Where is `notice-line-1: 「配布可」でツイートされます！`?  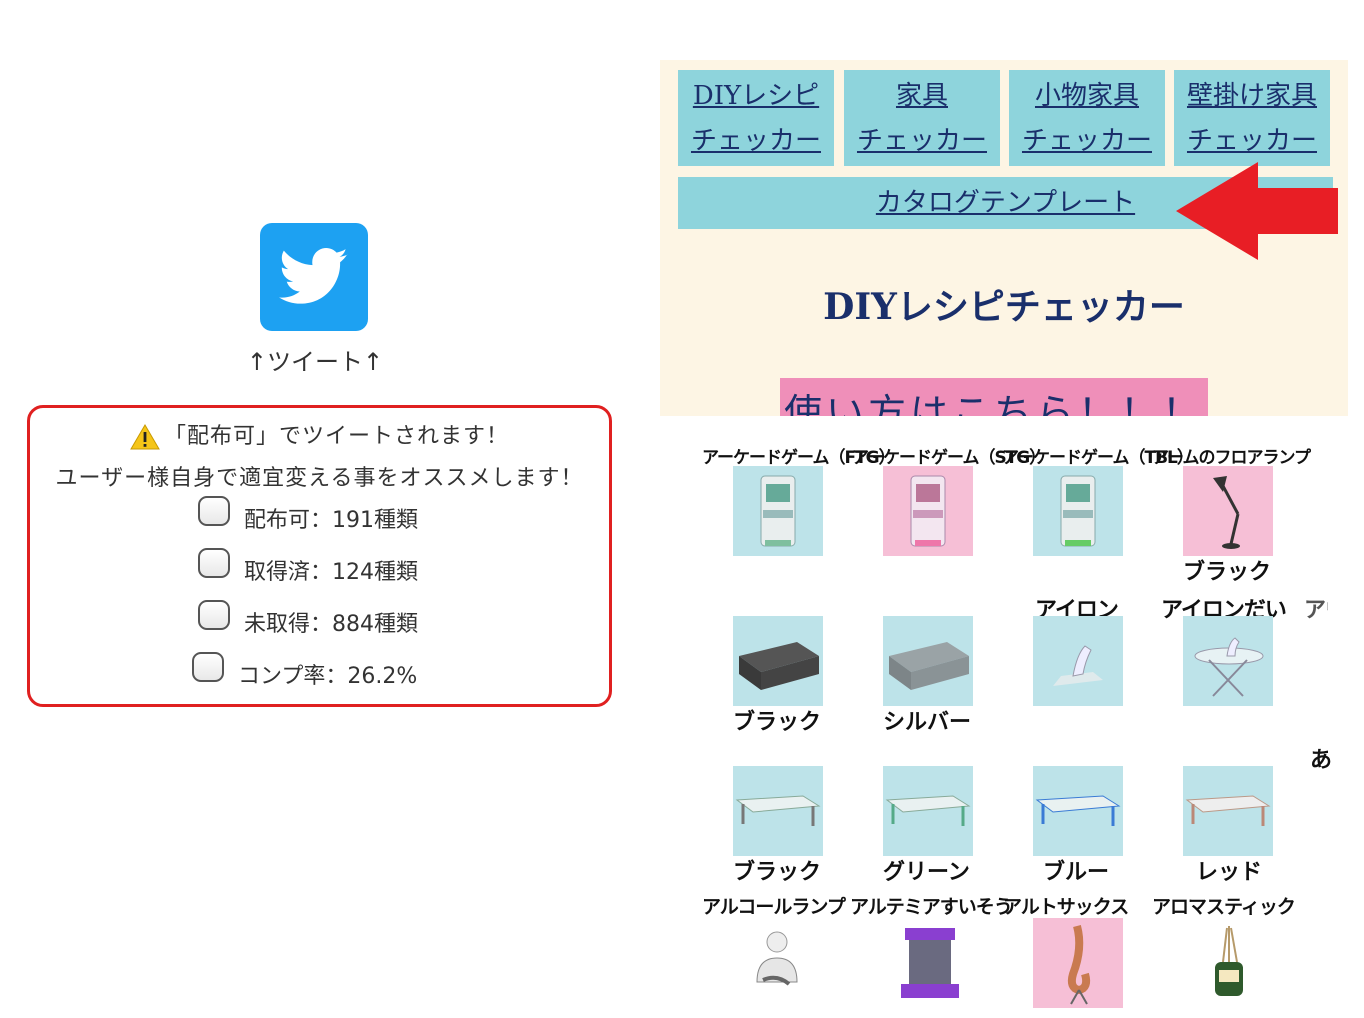
notice-line-1: 「配布可」でツイートされます！ is located at coordinates (336, 436).